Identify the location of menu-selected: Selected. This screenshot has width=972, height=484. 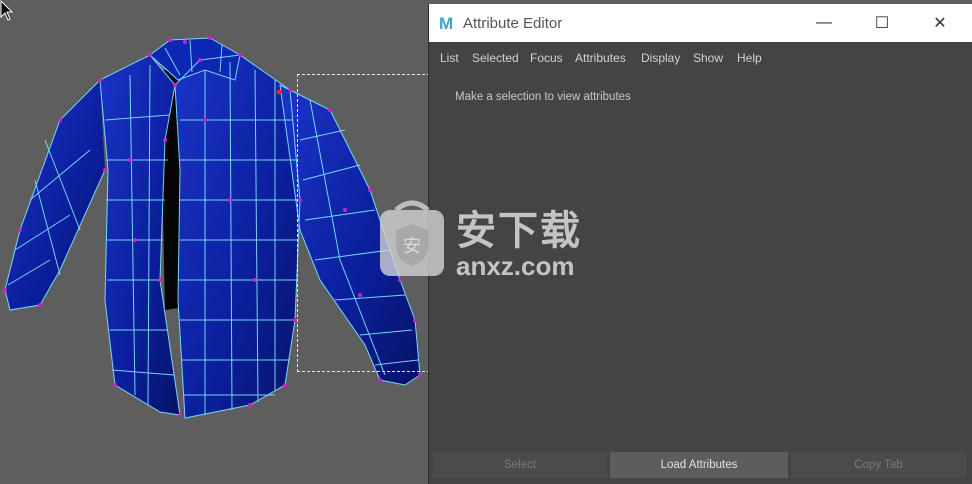
(495, 58).